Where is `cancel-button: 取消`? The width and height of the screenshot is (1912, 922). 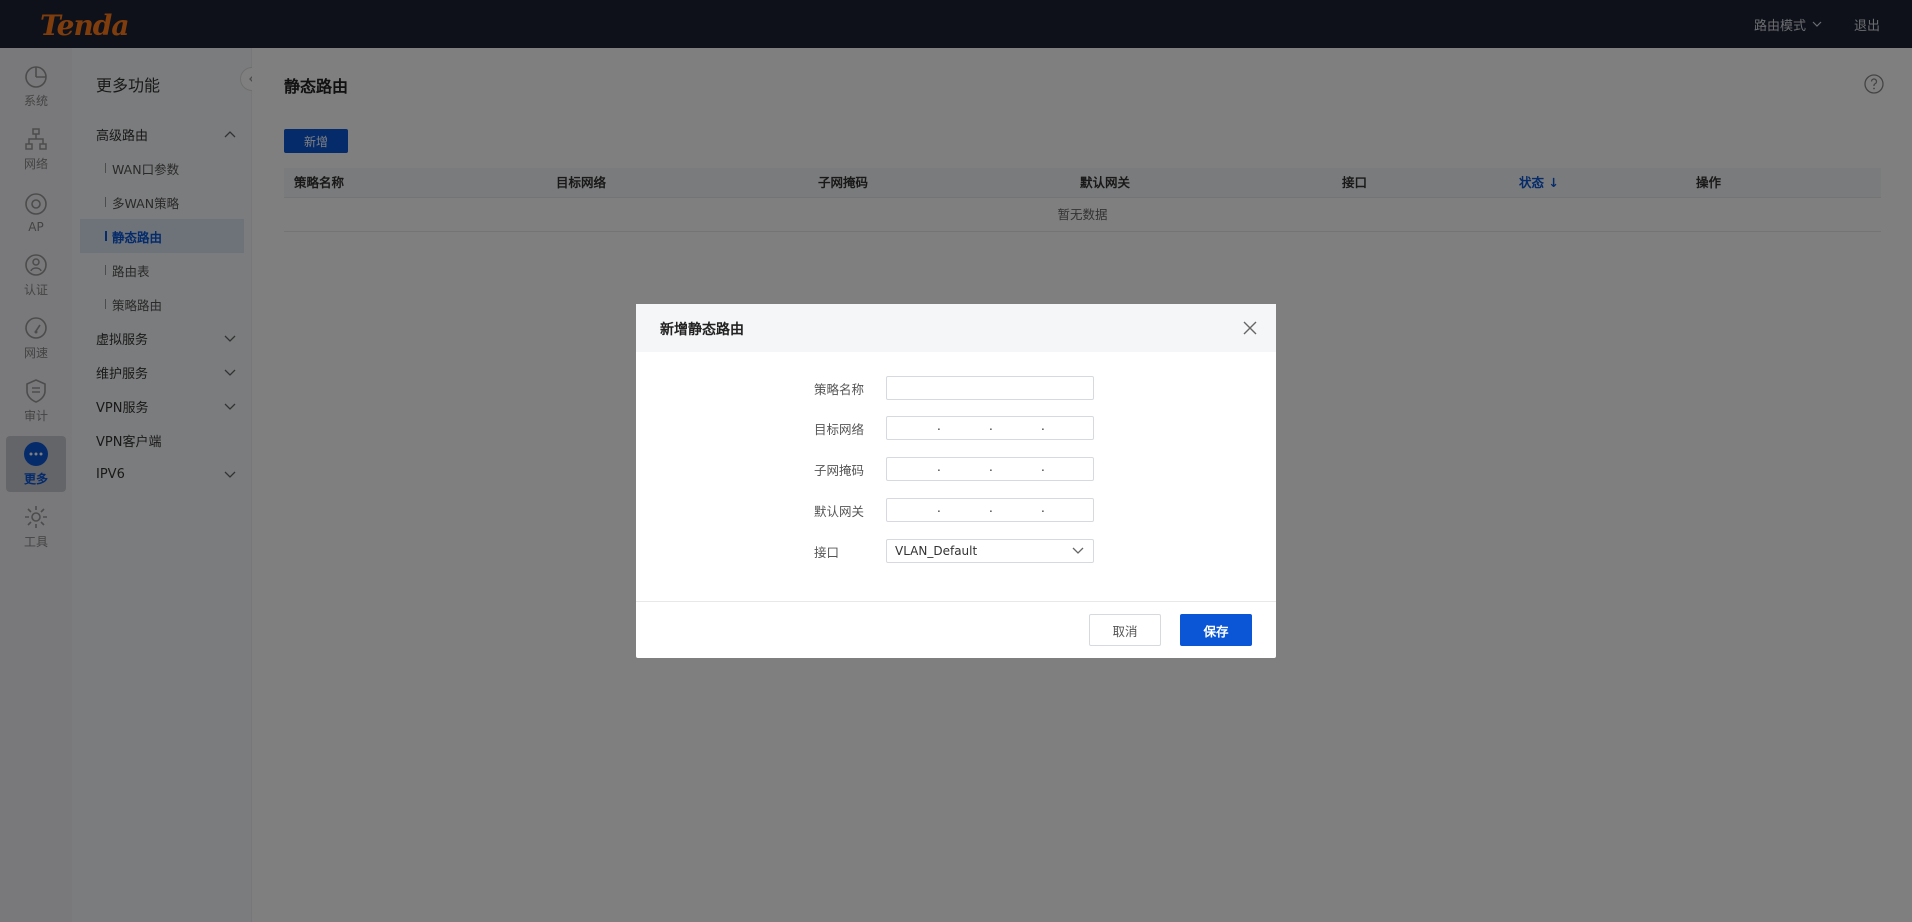
cancel-button: 取消 is located at coordinates (1125, 630).